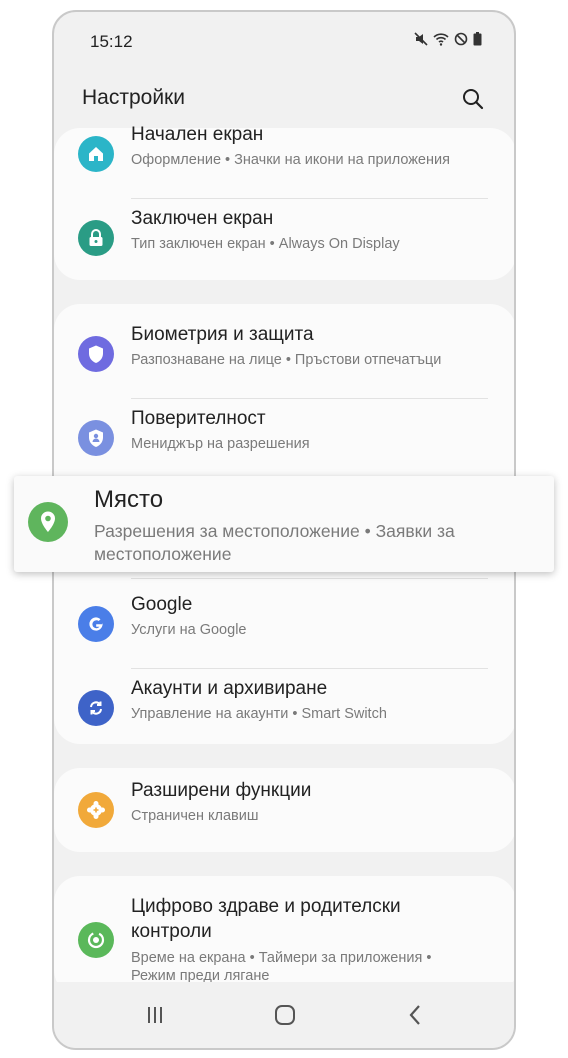 The width and height of the screenshot is (568, 1058). What do you see at coordinates (96, 624) in the screenshot?
I see `google-icon` at bounding box center [96, 624].